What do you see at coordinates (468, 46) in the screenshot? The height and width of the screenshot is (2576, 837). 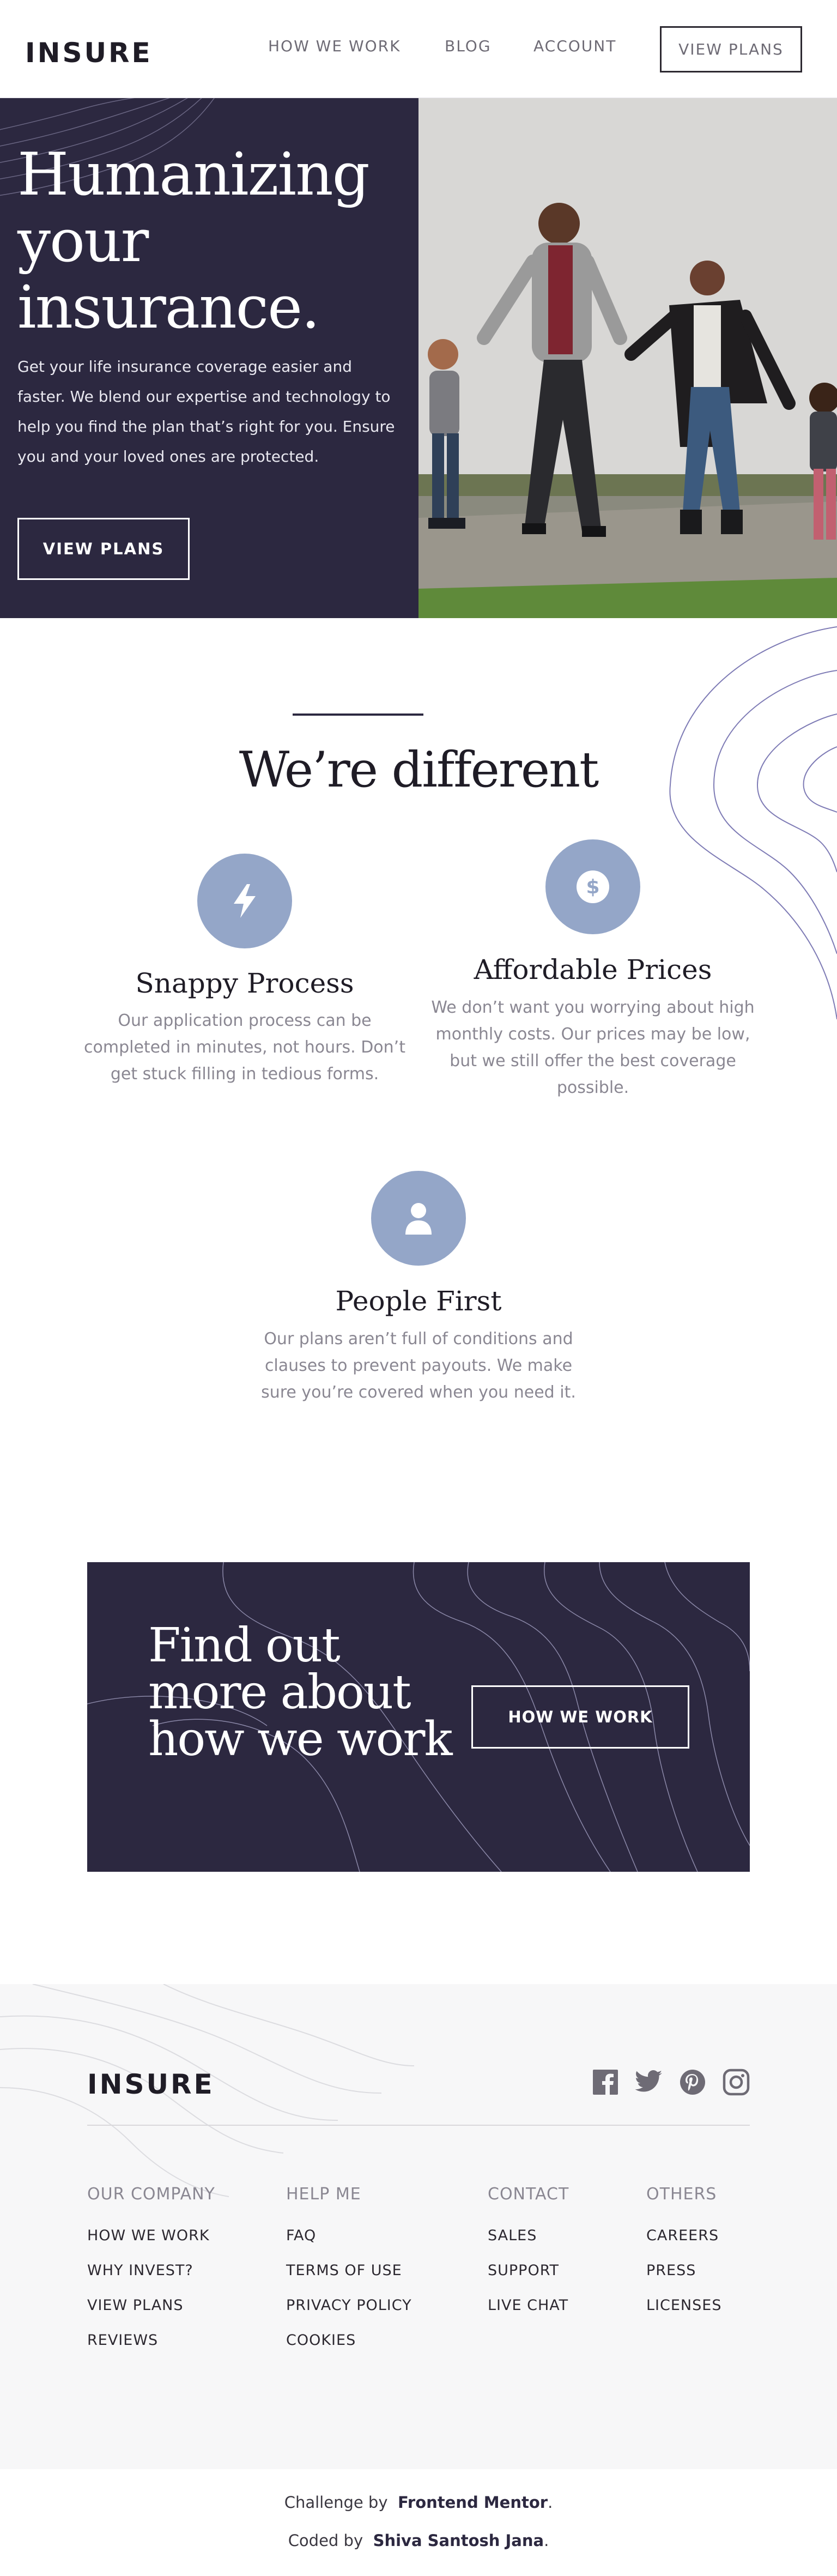 I see `nav-link-blog: BLOG` at bounding box center [468, 46].